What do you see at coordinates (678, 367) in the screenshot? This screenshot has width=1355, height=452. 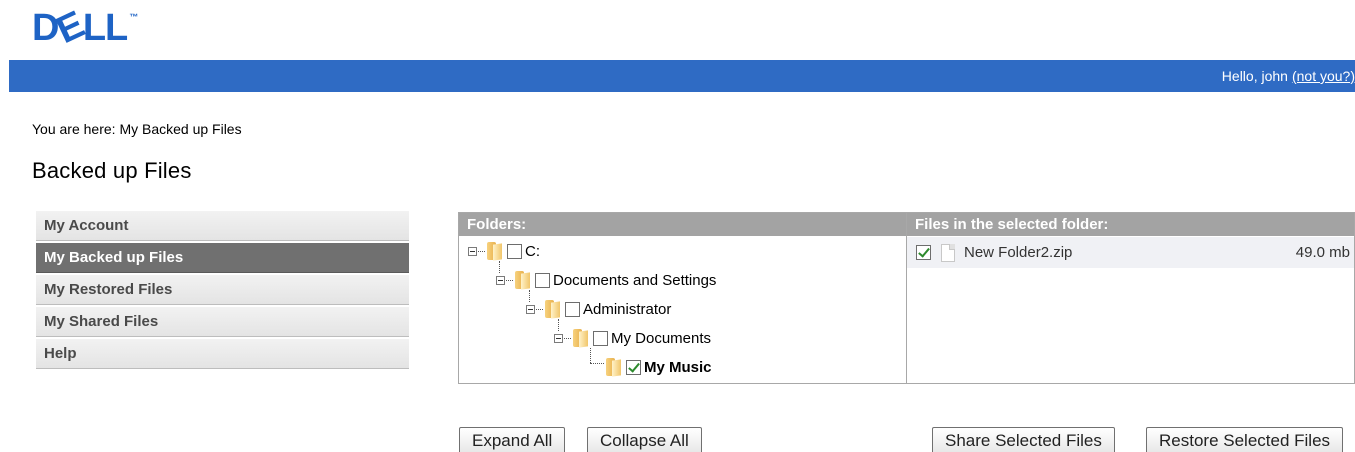 I see `tree-node-label: My Music` at bounding box center [678, 367].